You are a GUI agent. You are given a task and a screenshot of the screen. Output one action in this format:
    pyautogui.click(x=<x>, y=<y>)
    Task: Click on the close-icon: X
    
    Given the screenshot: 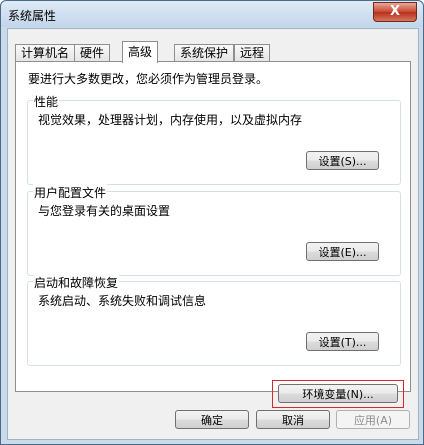 What is the action you would take?
    pyautogui.click(x=395, y=11)
    